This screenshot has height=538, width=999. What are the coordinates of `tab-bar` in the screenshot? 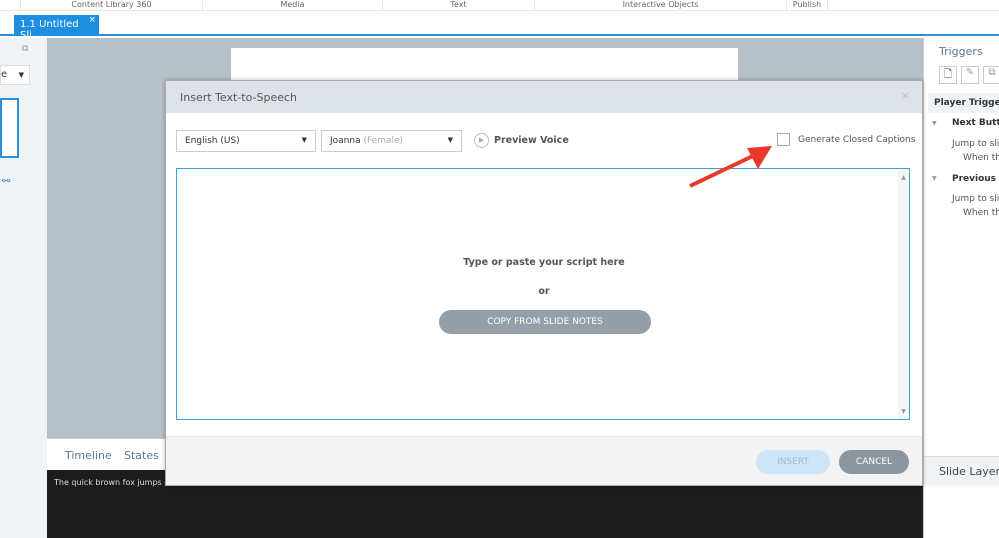 It's located at (499, 23).